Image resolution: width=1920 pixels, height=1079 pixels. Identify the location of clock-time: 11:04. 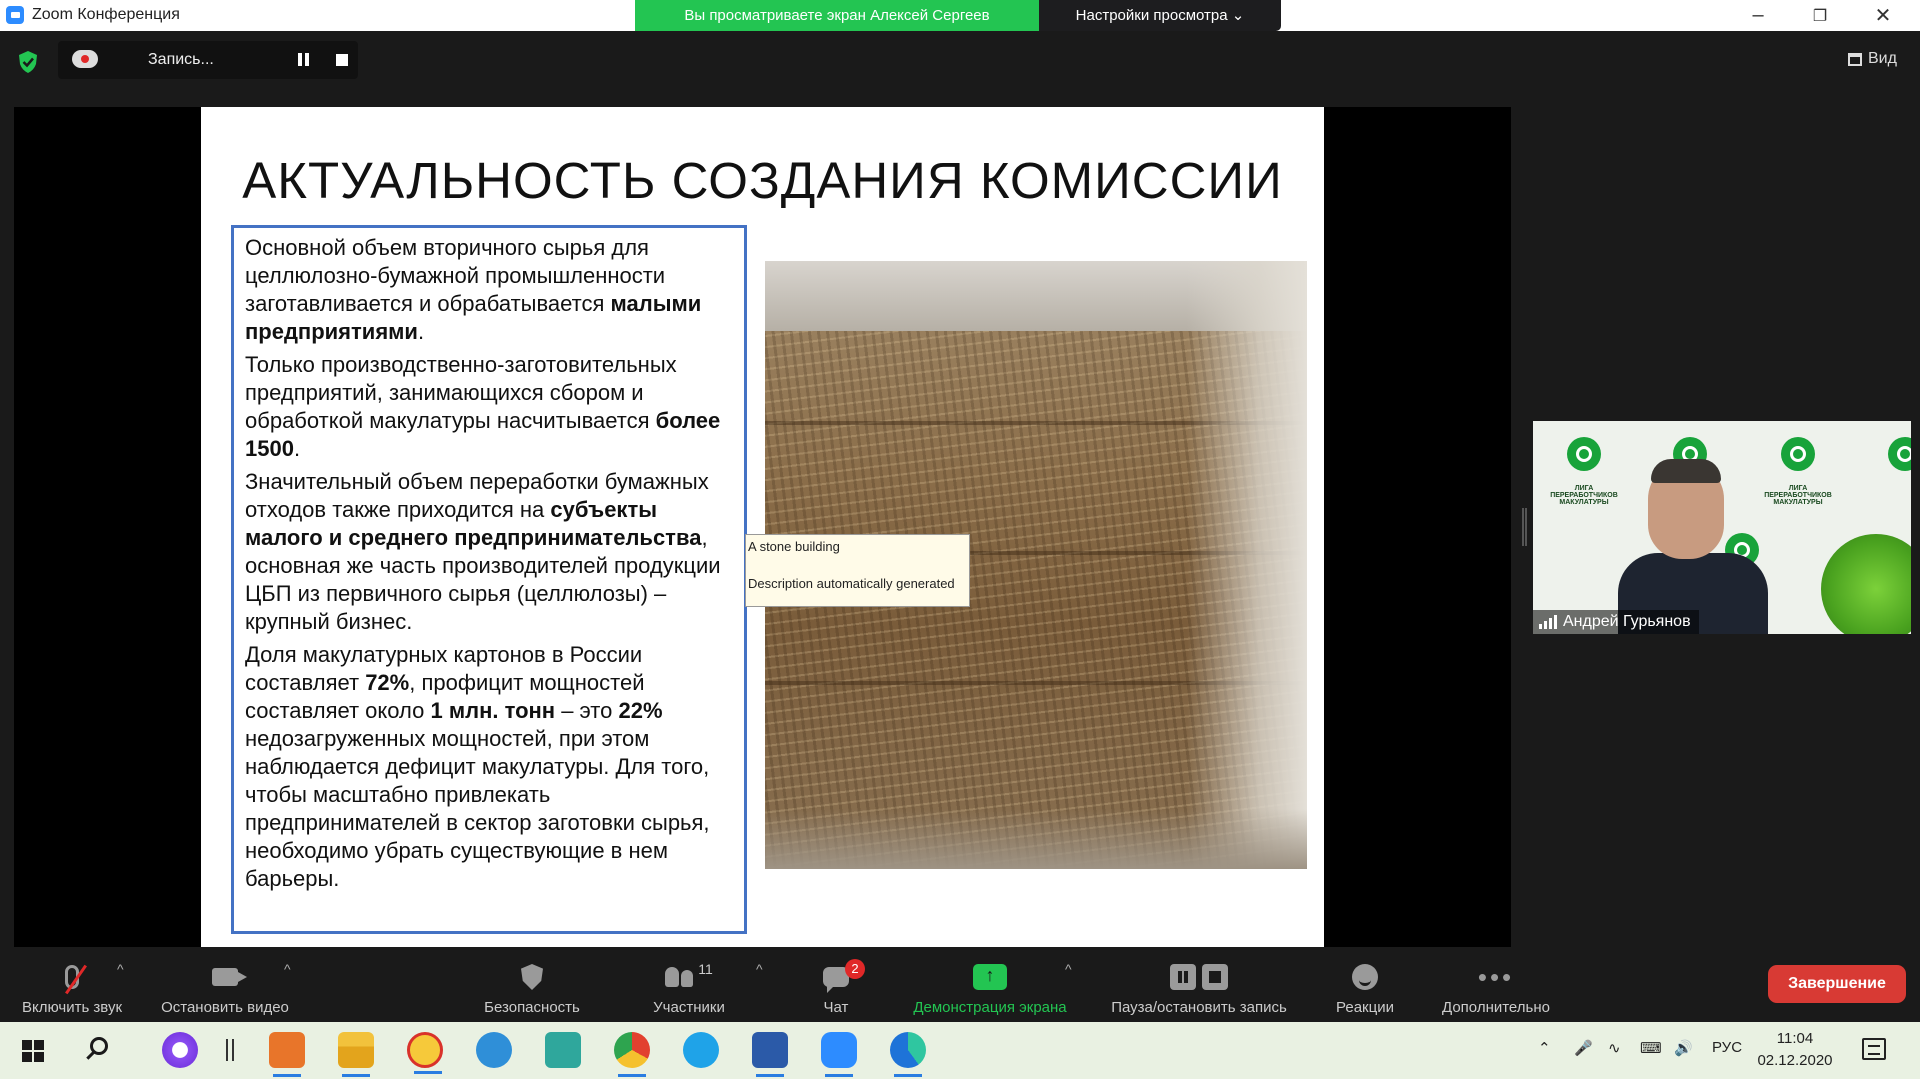
(1795, 1038).